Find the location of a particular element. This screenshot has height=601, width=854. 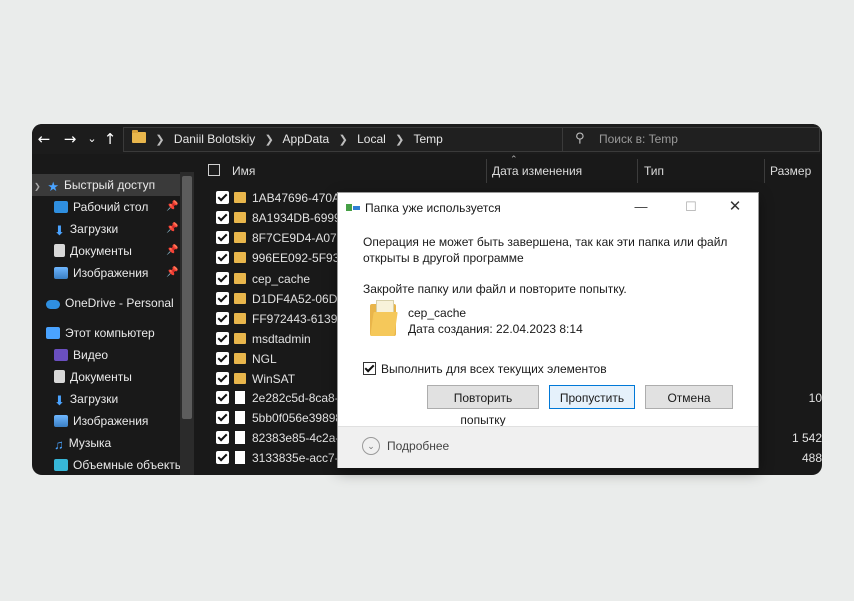

file-list-header: ⌃ Имя Дата изменения Тип Размер is located at coordinates (511, 168).